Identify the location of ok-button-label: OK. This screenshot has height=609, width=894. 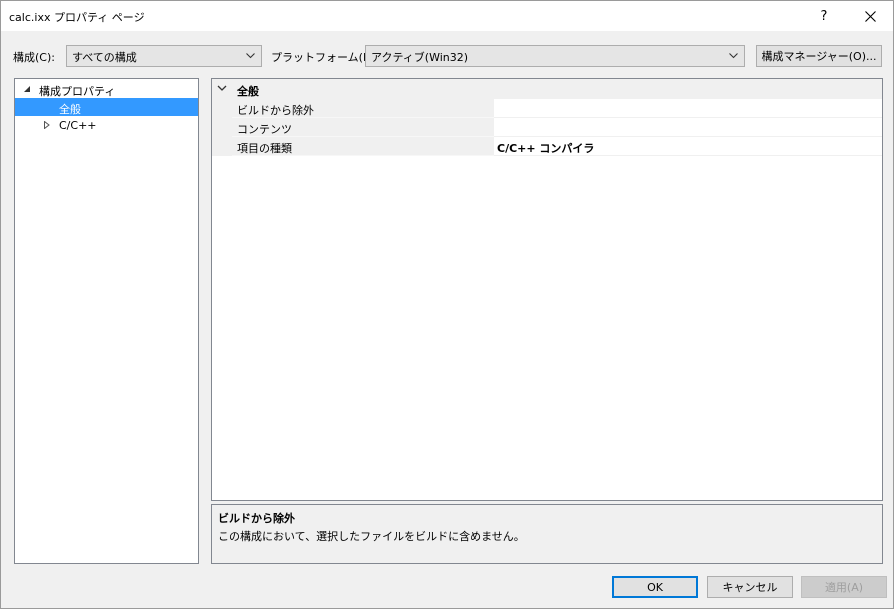
(655, 587).